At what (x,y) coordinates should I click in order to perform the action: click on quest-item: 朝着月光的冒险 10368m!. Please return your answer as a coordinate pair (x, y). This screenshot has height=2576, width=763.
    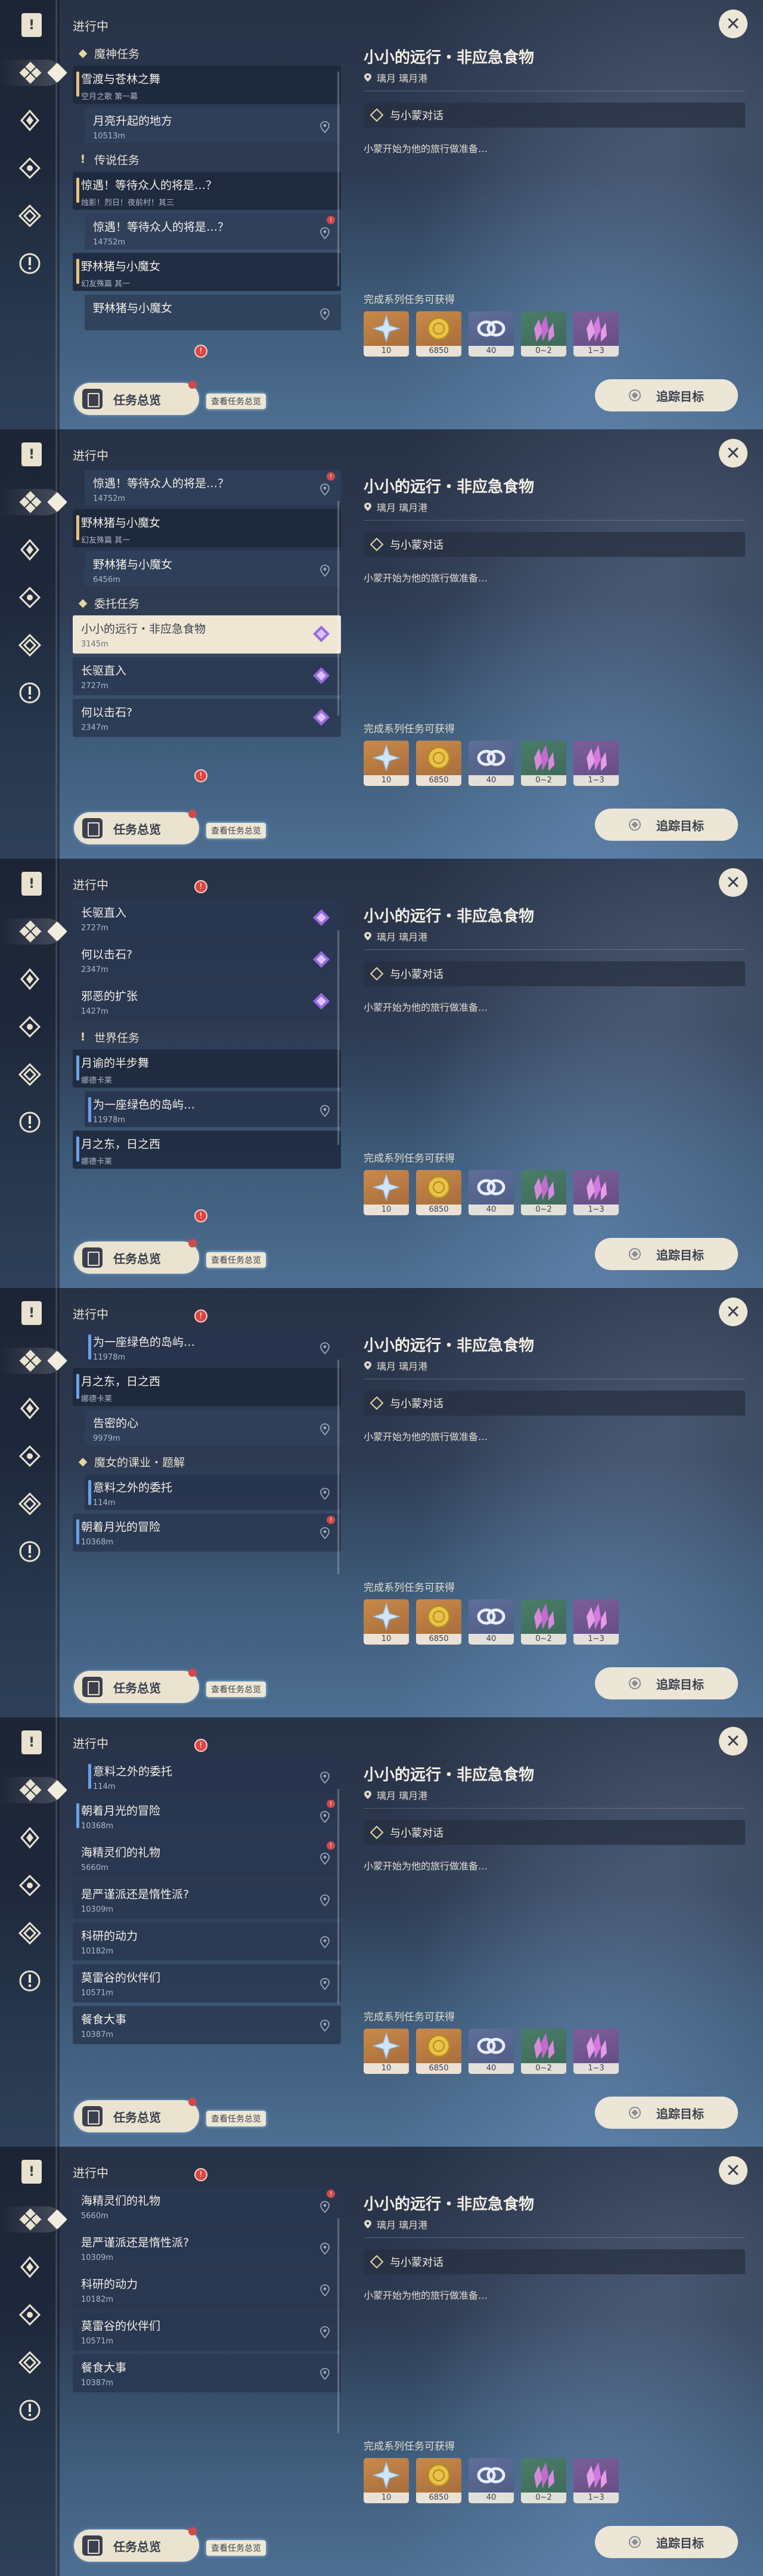
    Looking at the image, I should click on (207, 1532).